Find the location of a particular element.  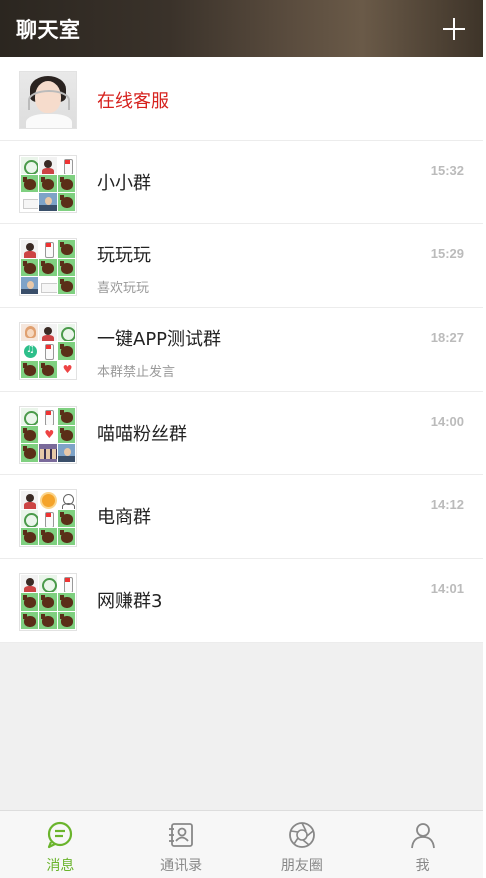

tab-moments: 朋友圈 is located at coordinates (302, 844).